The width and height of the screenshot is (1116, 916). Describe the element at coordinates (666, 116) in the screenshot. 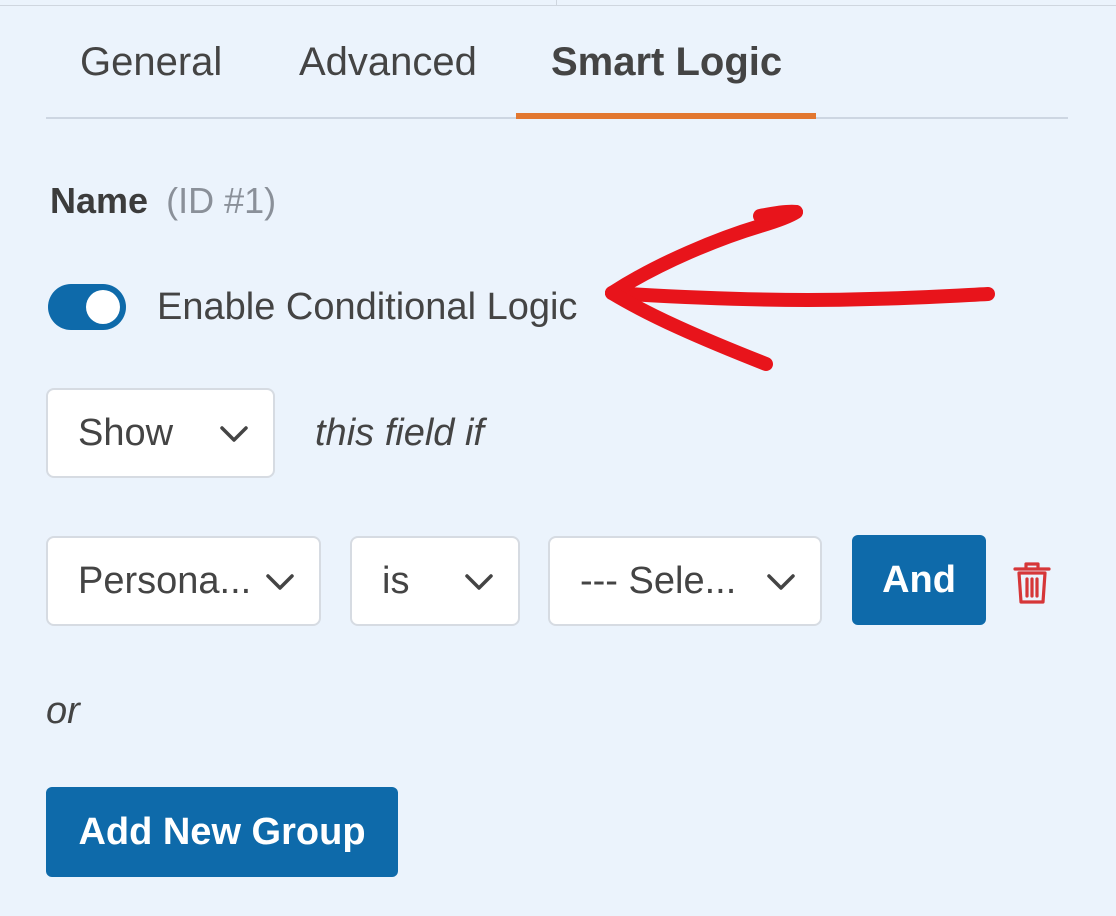

I see `active-tab-indicator` at that location.